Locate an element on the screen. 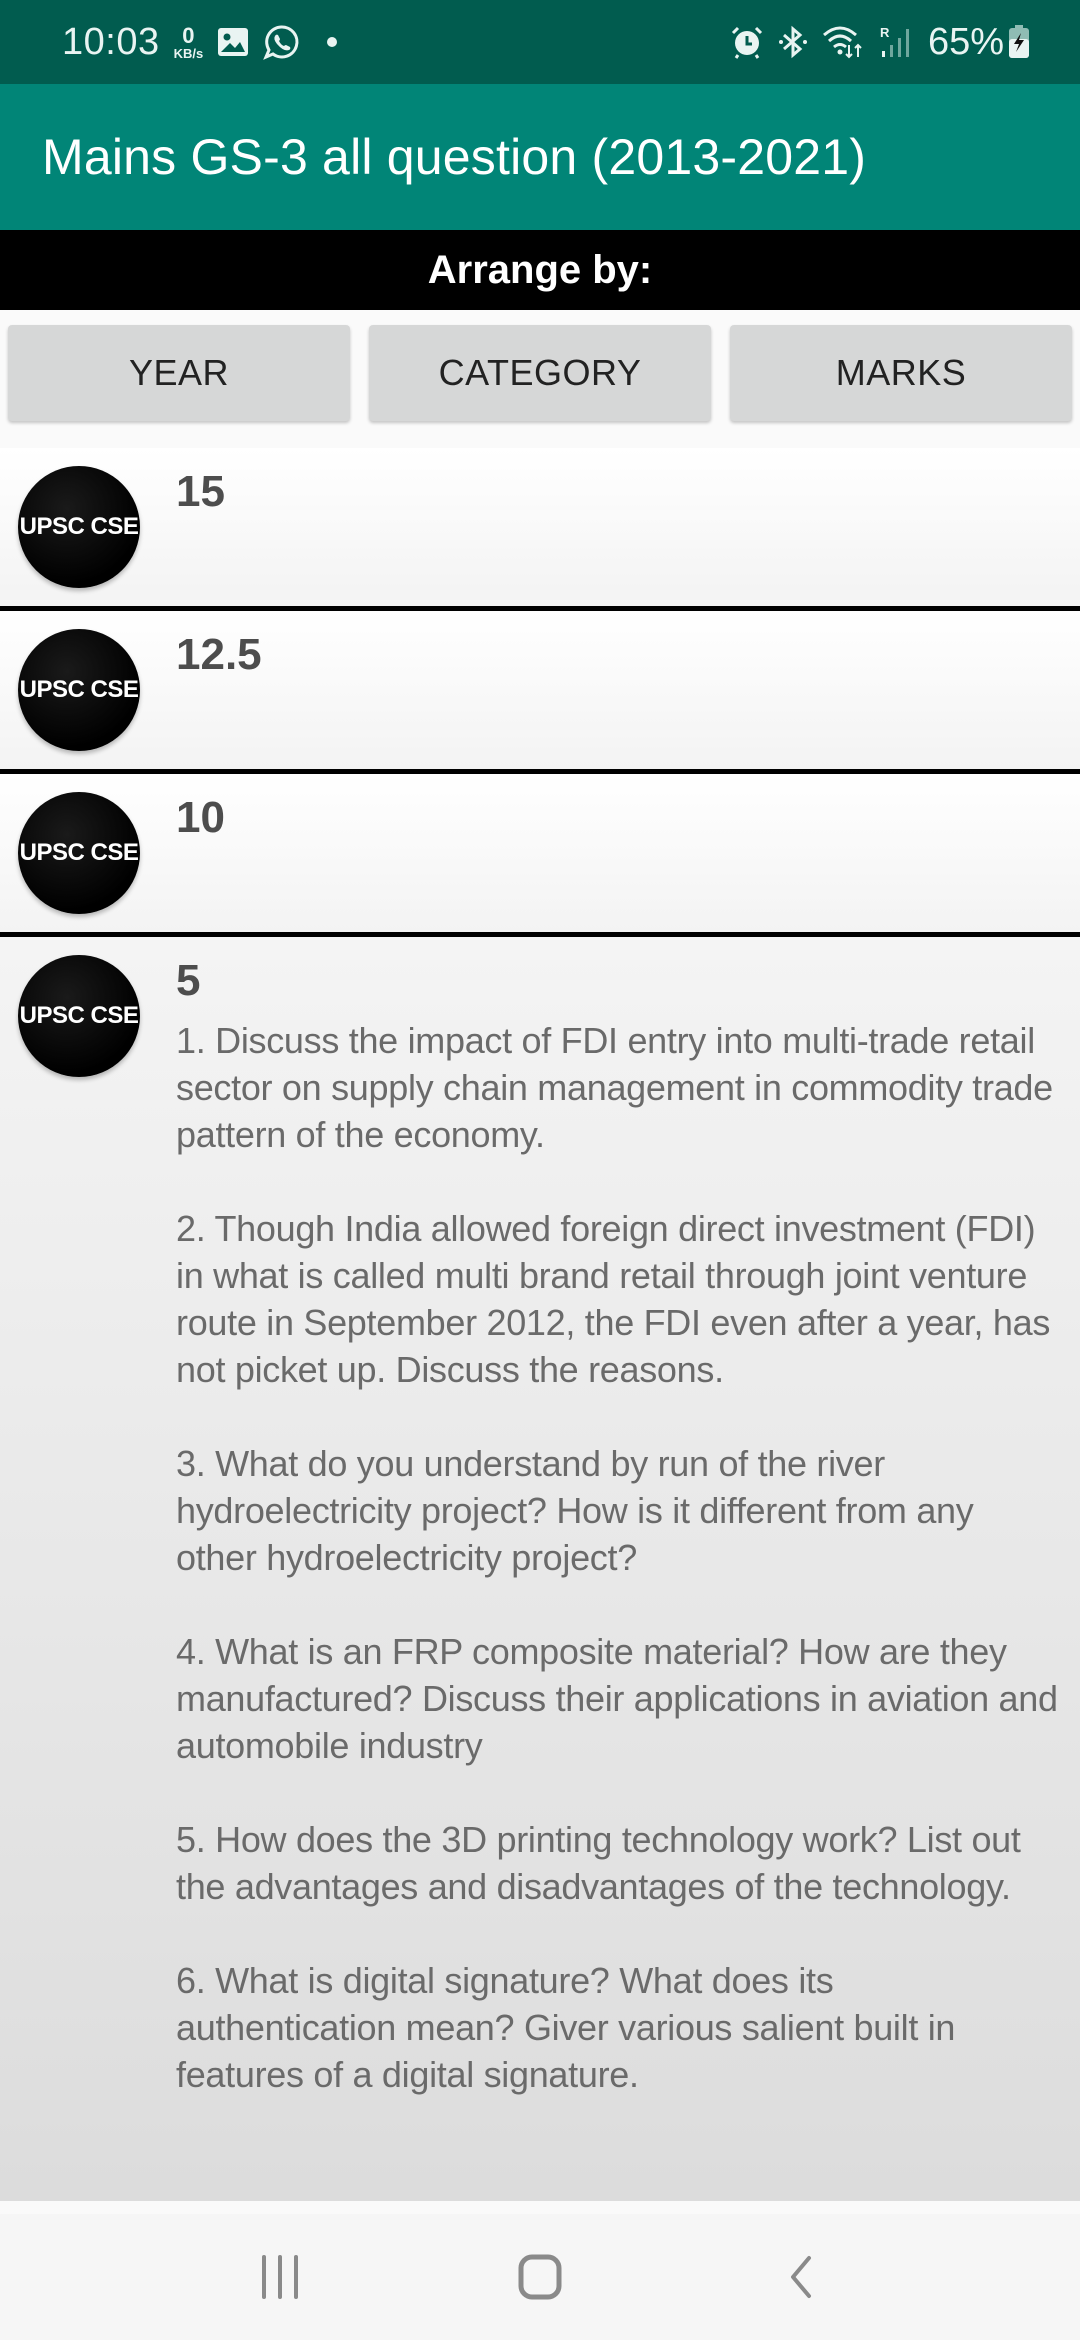 The height and width of the screenshot is (2340, 1080). page-title: Mains GS-3 all question (2013-2021) is located at coordinates (454, 157).